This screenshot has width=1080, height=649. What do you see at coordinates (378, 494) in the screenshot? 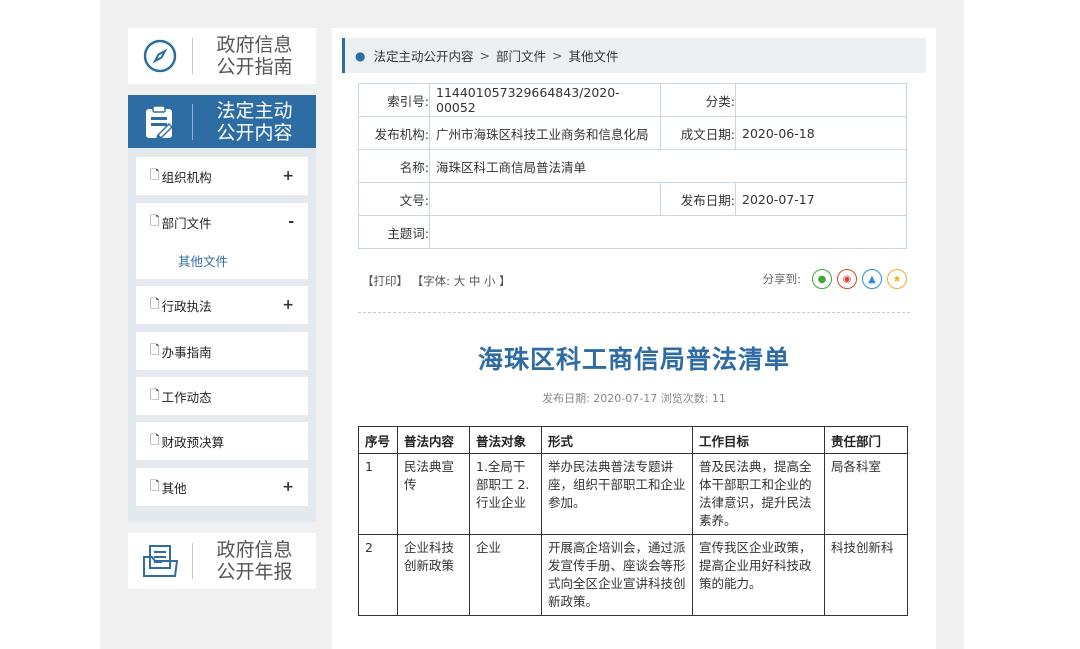
I see `table-cell: 1` at bounding box center [378, 494].